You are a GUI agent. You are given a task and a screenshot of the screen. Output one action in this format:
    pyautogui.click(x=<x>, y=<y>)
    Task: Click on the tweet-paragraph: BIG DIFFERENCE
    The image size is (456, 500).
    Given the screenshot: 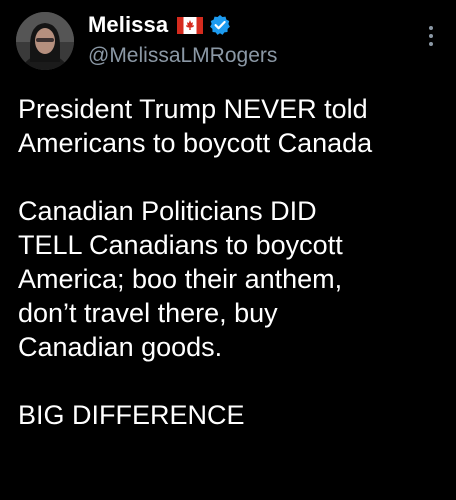 What is the action you would take?
    pyautogui.click(x=131, y=415)
    